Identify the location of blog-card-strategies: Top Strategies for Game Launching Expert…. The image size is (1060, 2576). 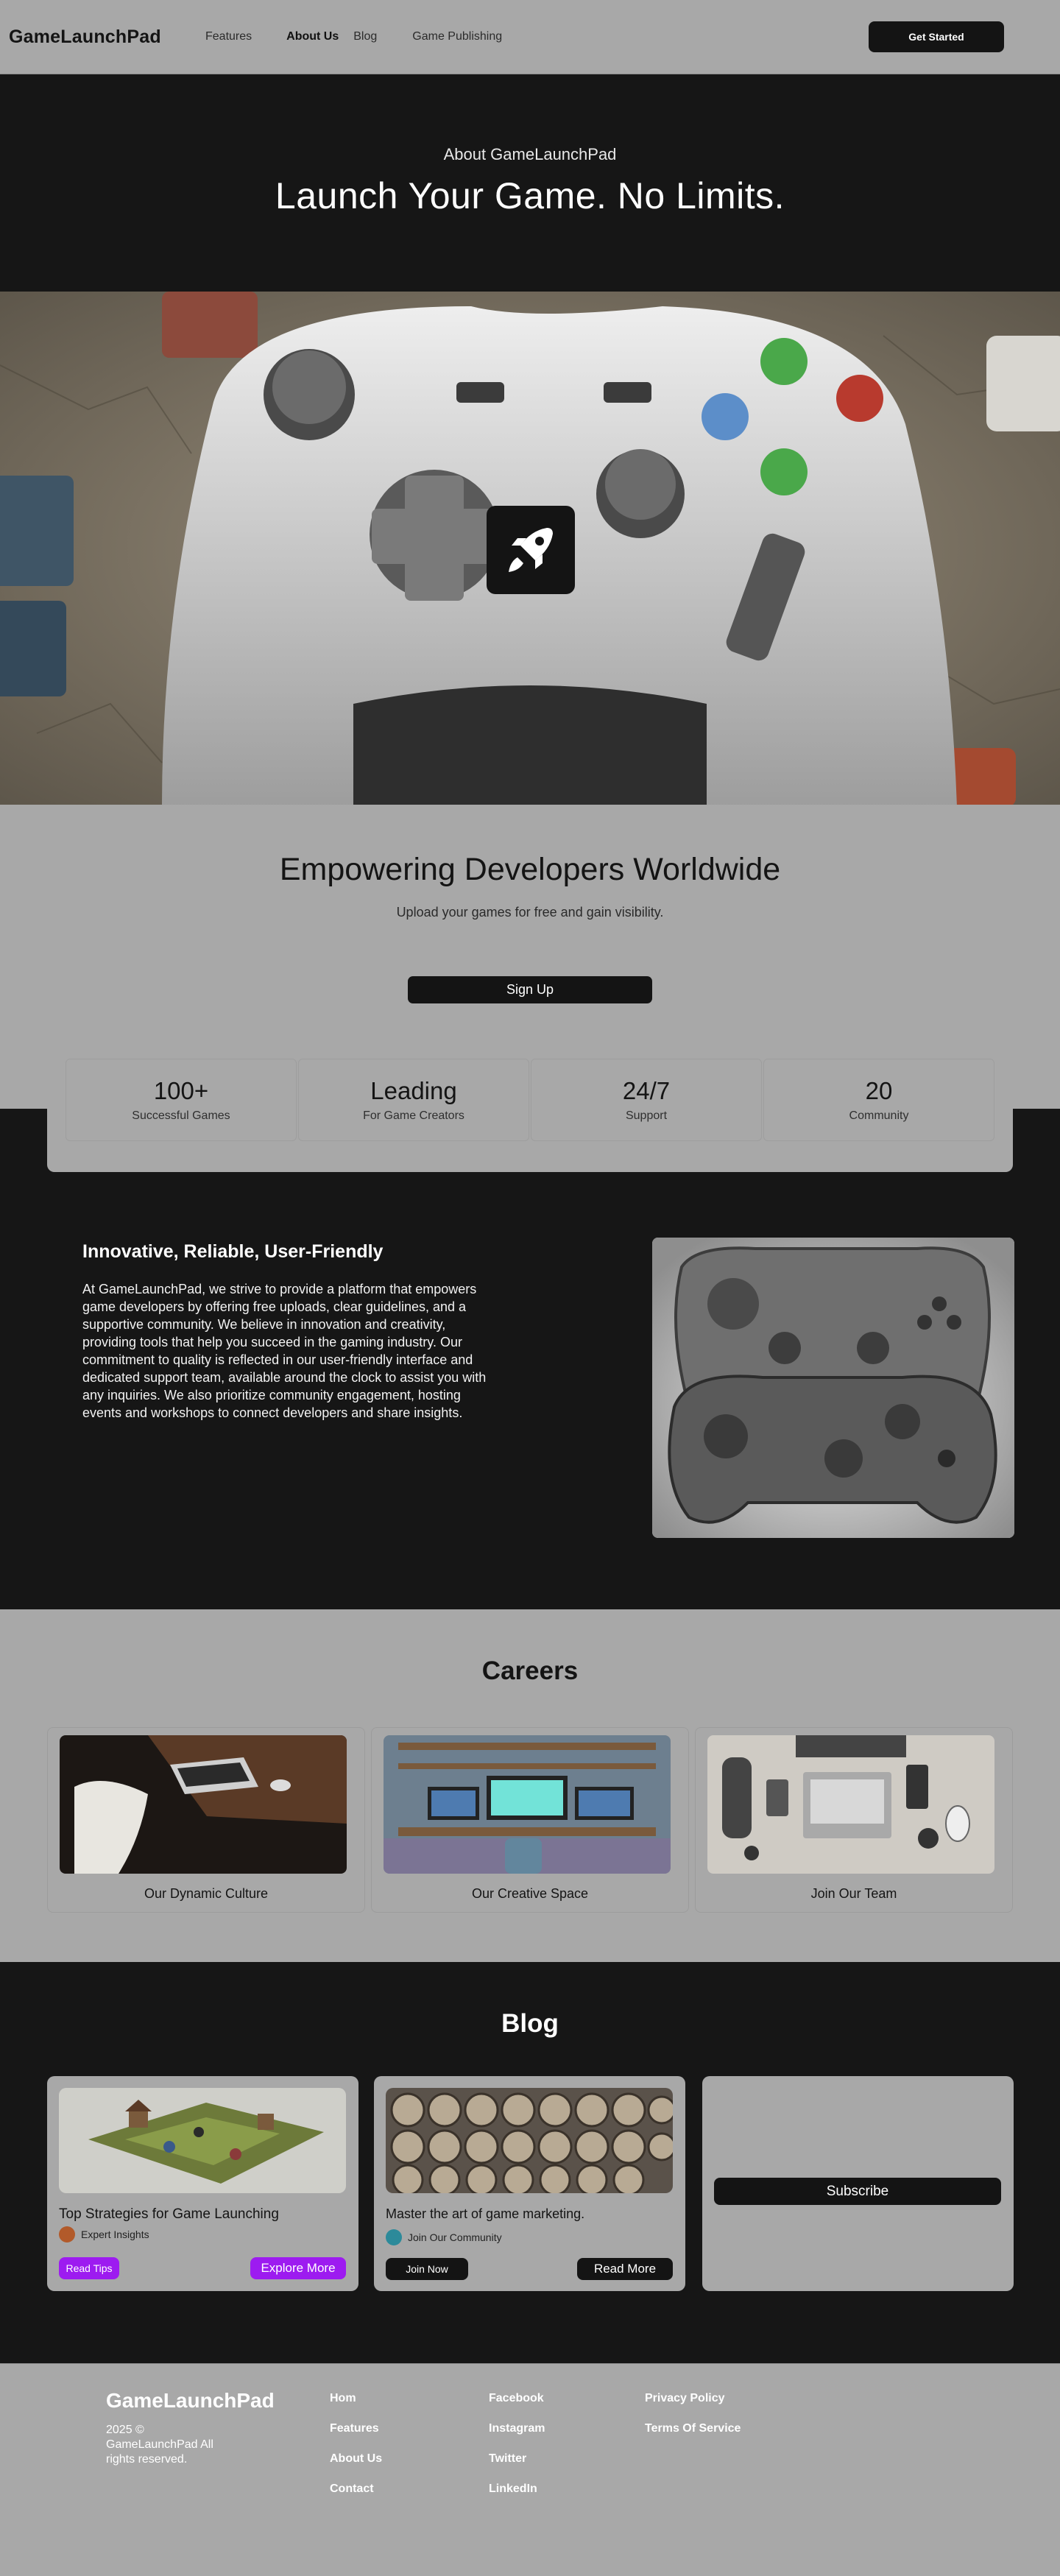
(202, 2183).